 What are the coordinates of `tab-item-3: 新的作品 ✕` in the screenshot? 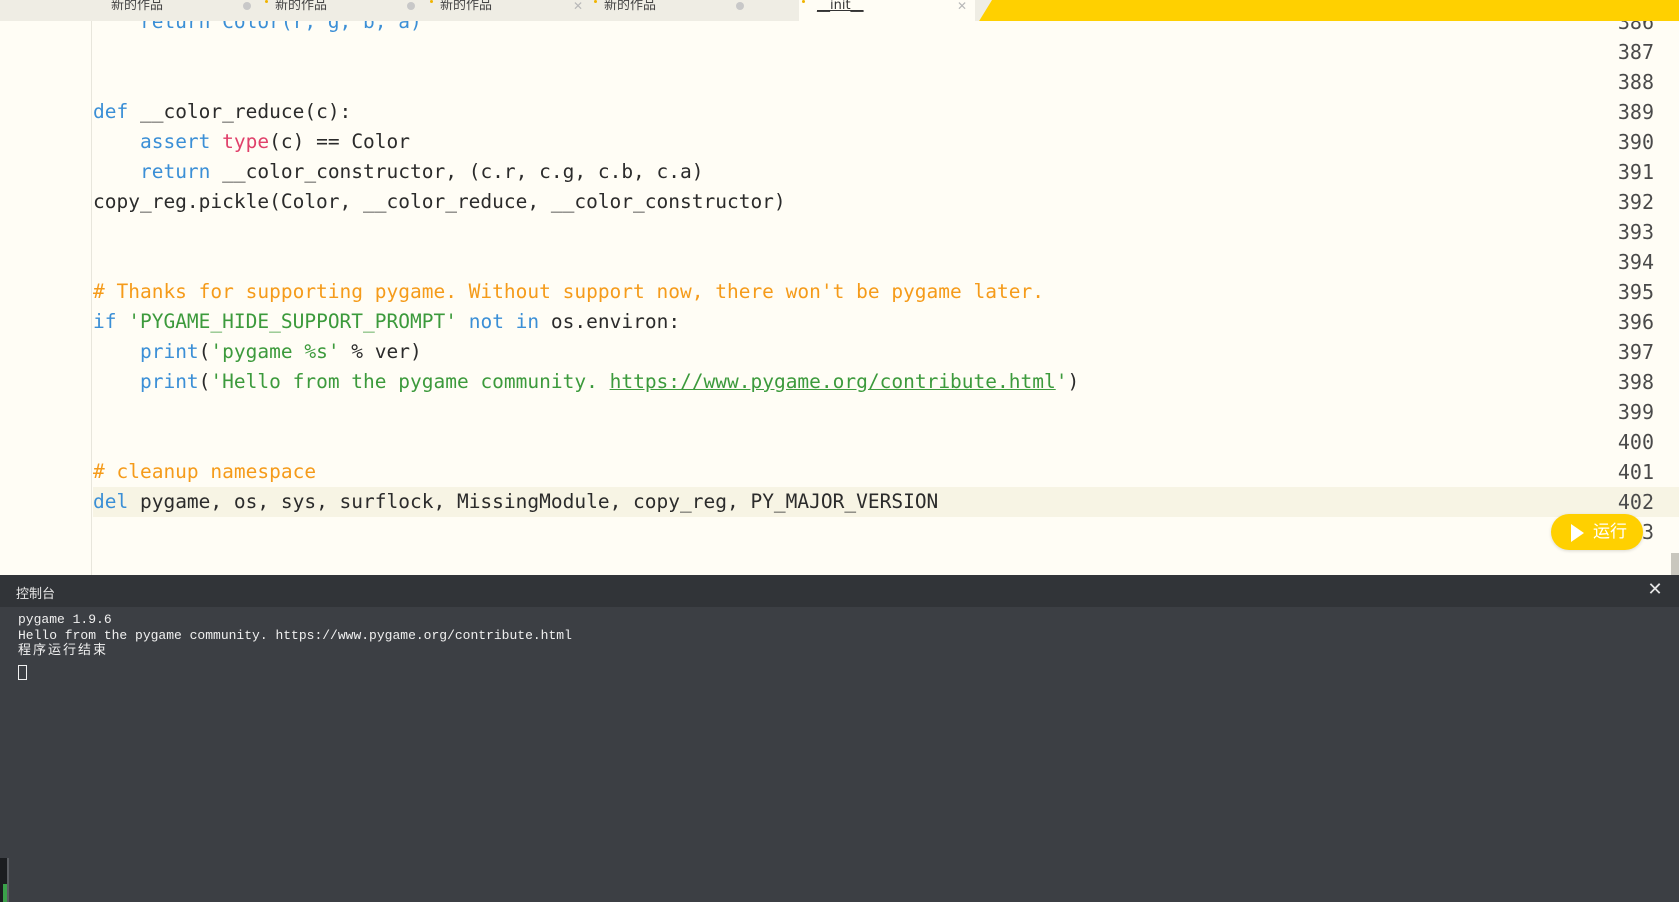 It's located at (509, 10).